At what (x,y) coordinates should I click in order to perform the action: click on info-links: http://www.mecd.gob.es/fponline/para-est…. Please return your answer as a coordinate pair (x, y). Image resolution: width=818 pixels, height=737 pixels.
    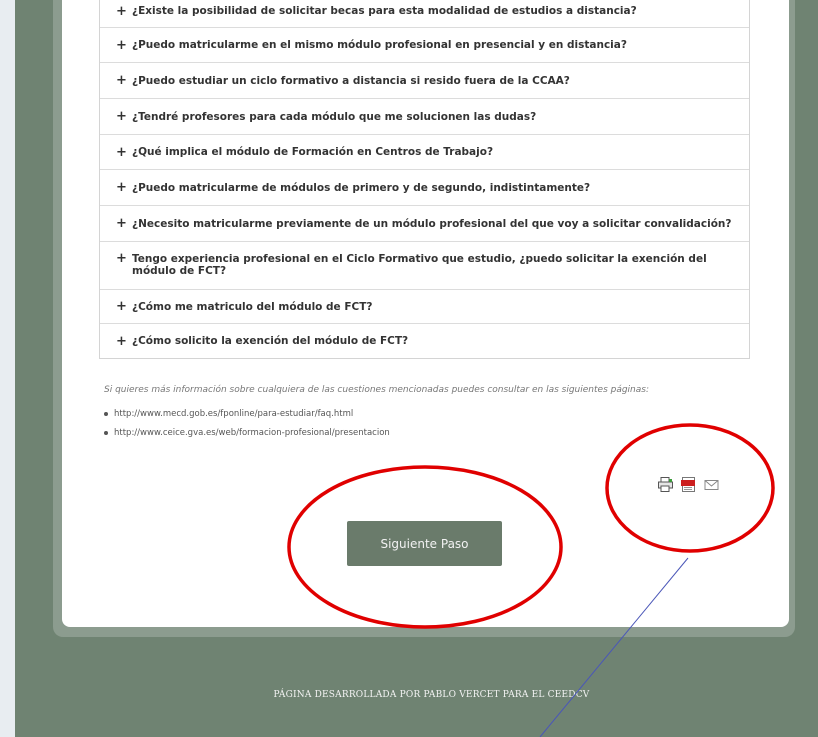
    Looking at the image, I should click on (247, 424).